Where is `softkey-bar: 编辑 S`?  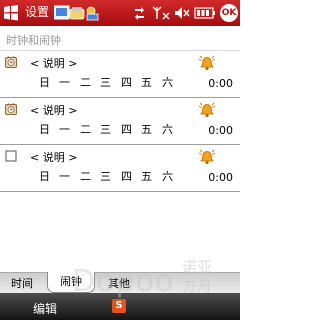 softkey-bar: 编辑 S is located at coordinates (120, 306).